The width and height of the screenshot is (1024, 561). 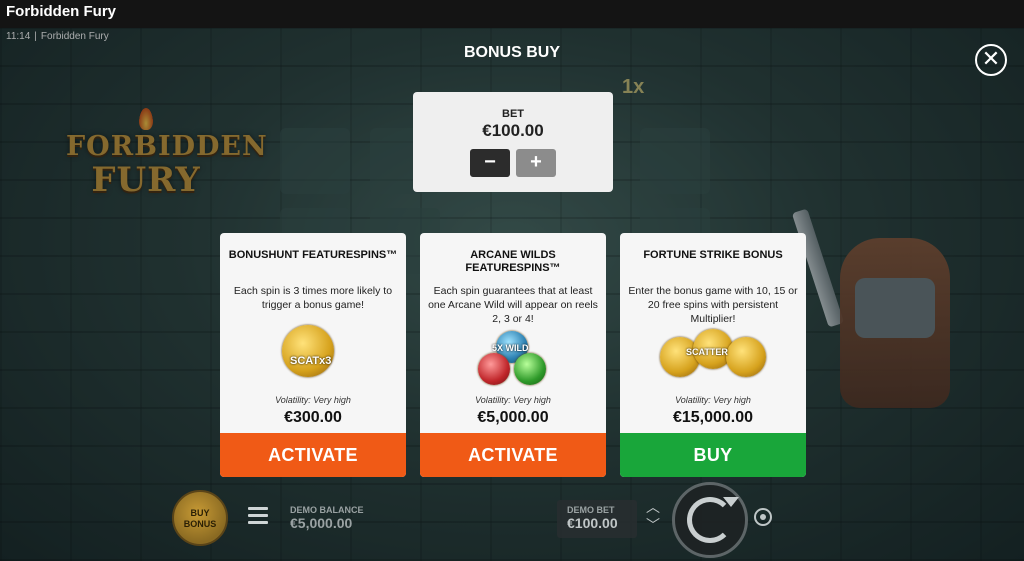 I want to click on spin-arrow-tip, so click(x=731, y=502).